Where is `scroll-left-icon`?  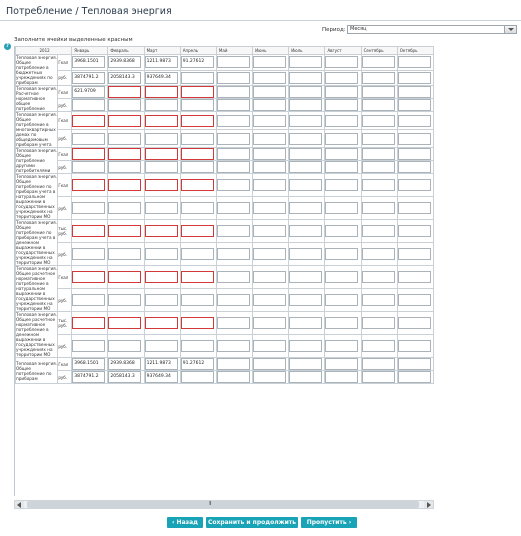 scroll-left-icon is located at coordinates (19, 504).